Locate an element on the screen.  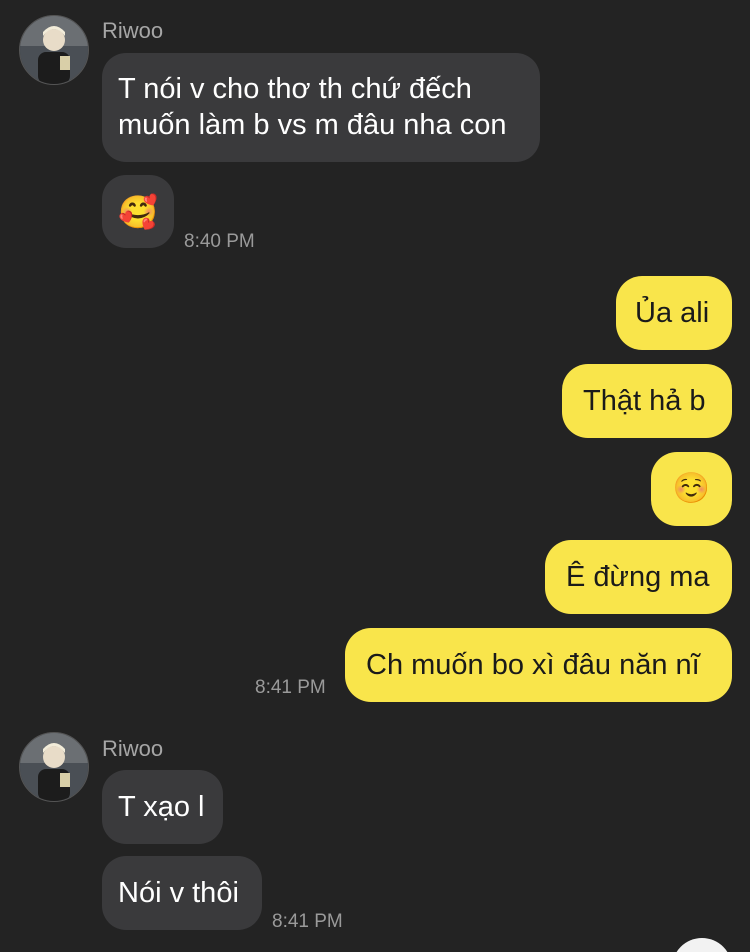
message-text: T xạo l is located at coordinates (161, 807).